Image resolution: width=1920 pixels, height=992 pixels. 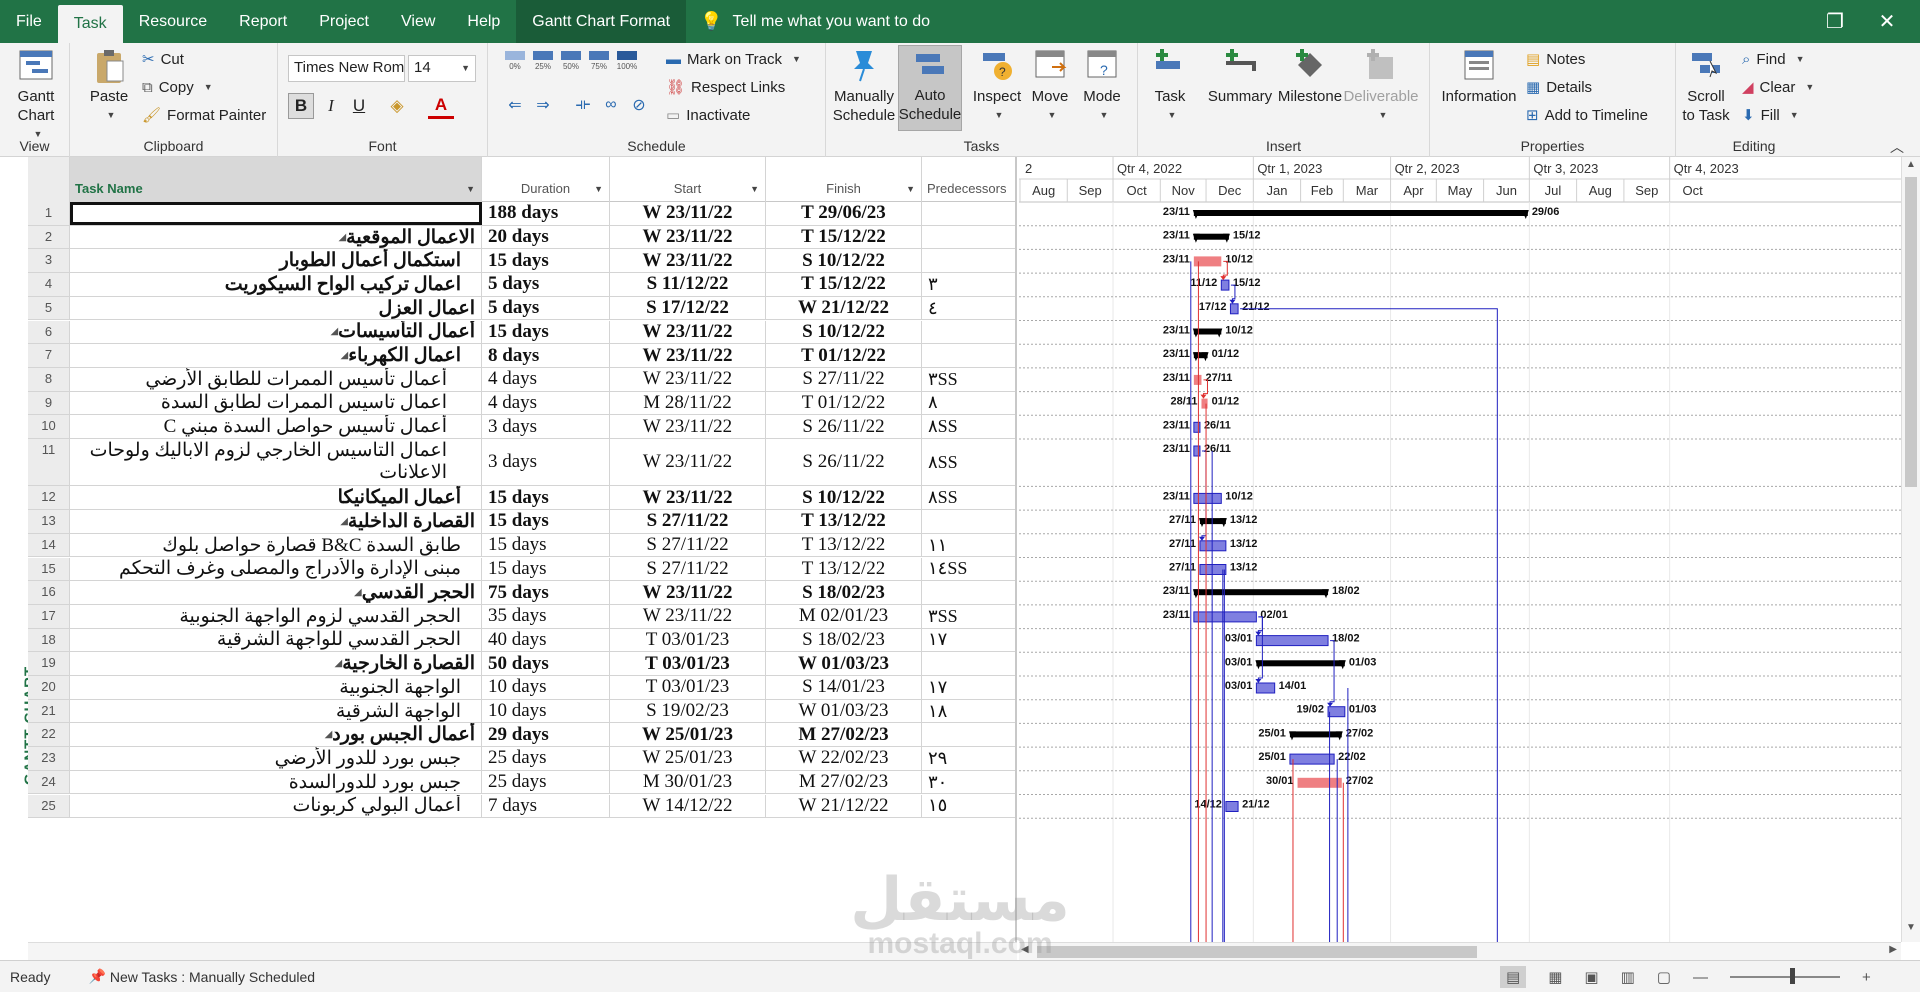 What do you see at coordinates (1170, 86) in the screenshot?
I see `insert-task-button: Task ▼` at bounding box center [1170, 86].